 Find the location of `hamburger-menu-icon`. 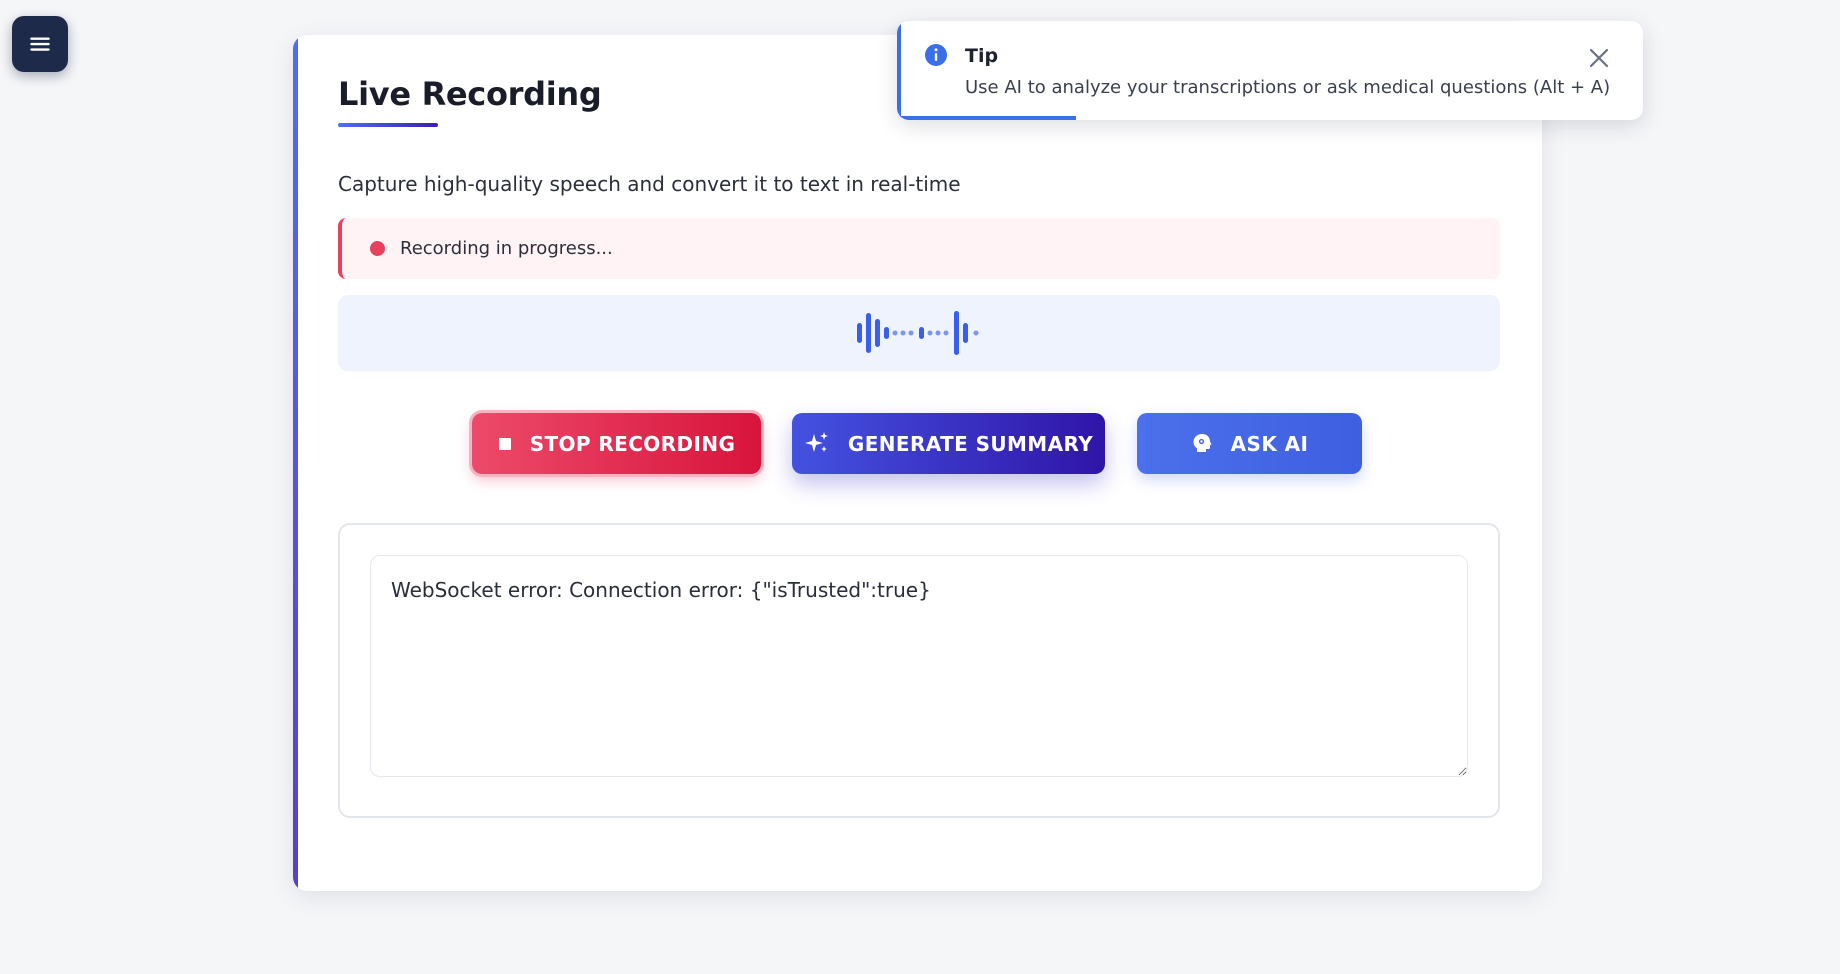

hamburger-menu-icon is located at coordinates (40, 44).